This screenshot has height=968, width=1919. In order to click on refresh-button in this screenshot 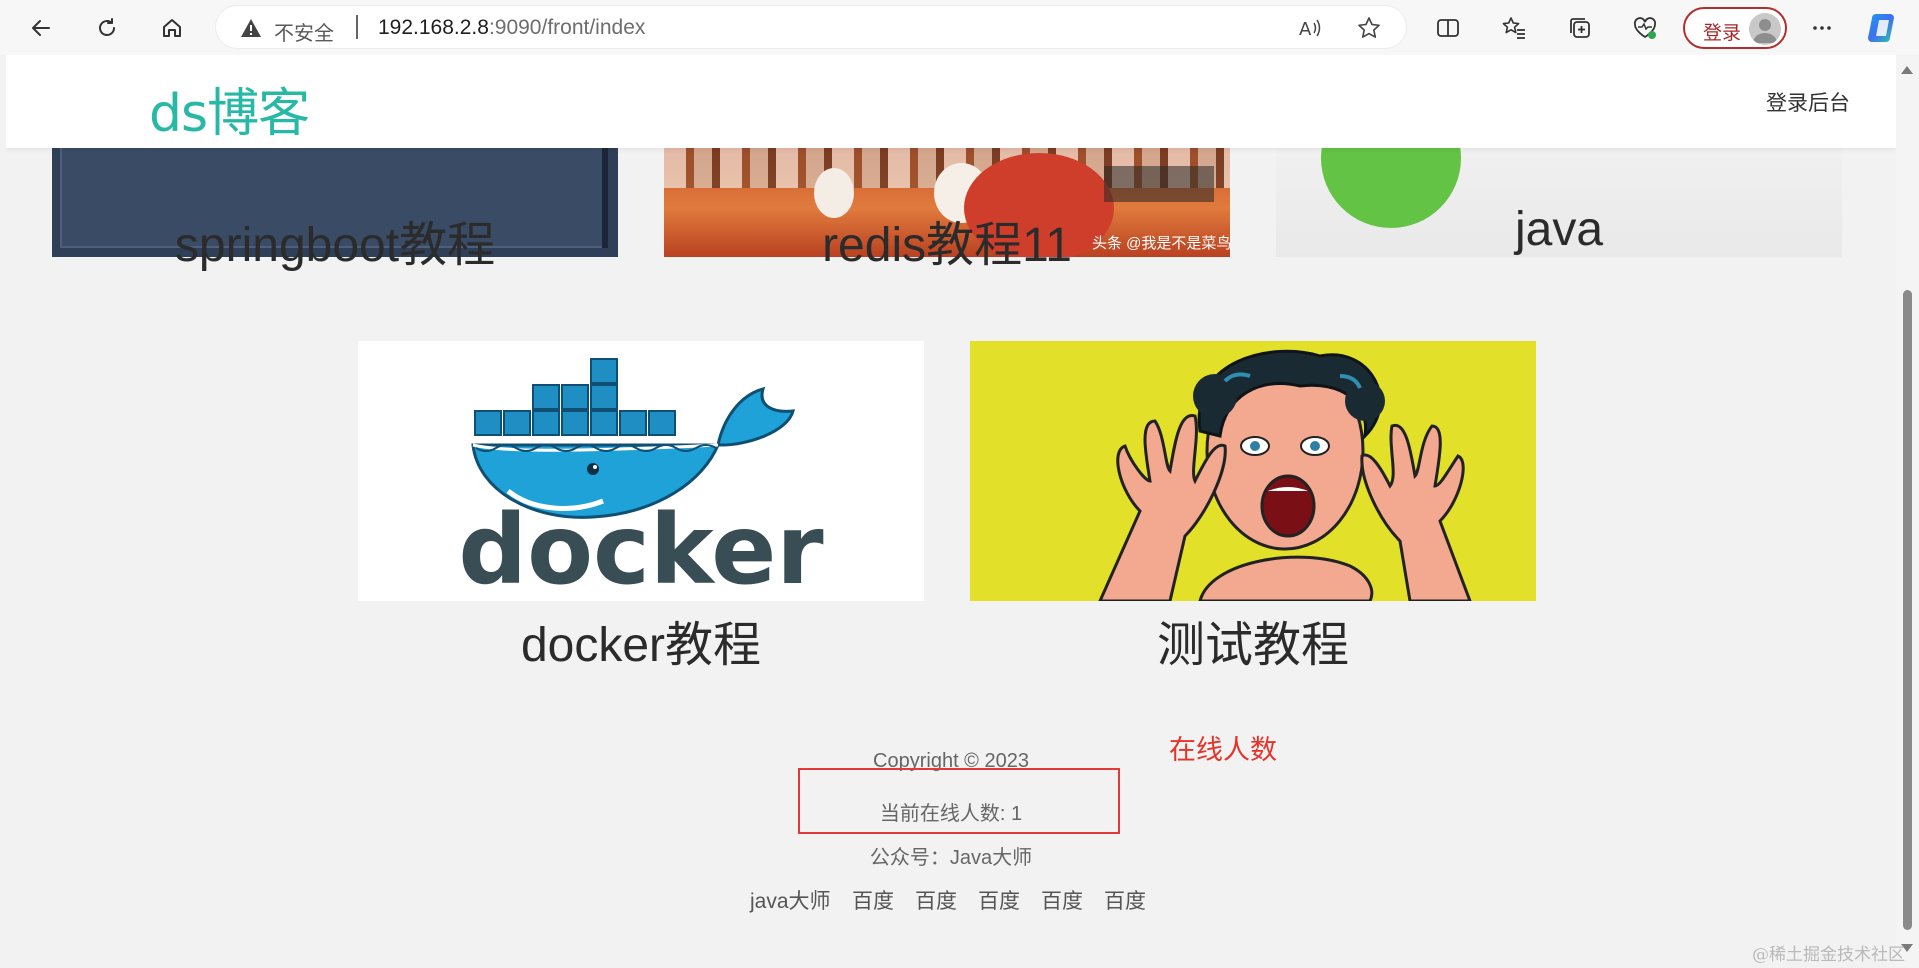, I will do `click(107, 28)`.